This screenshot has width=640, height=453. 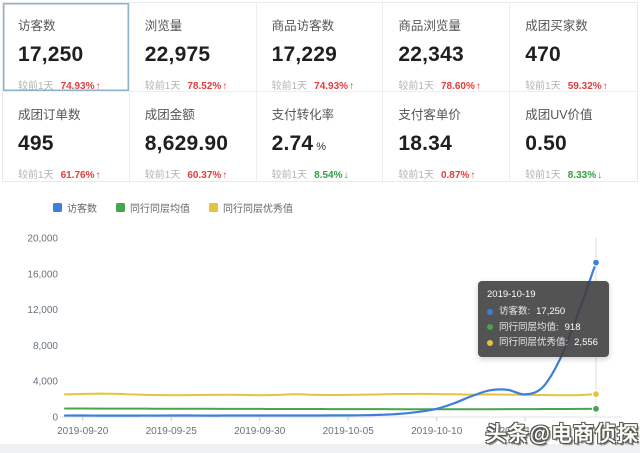 What do you see at coordinates (543, 54) in the screenshot?
I see `metric-value: 470` at bounding box center [543, 54].